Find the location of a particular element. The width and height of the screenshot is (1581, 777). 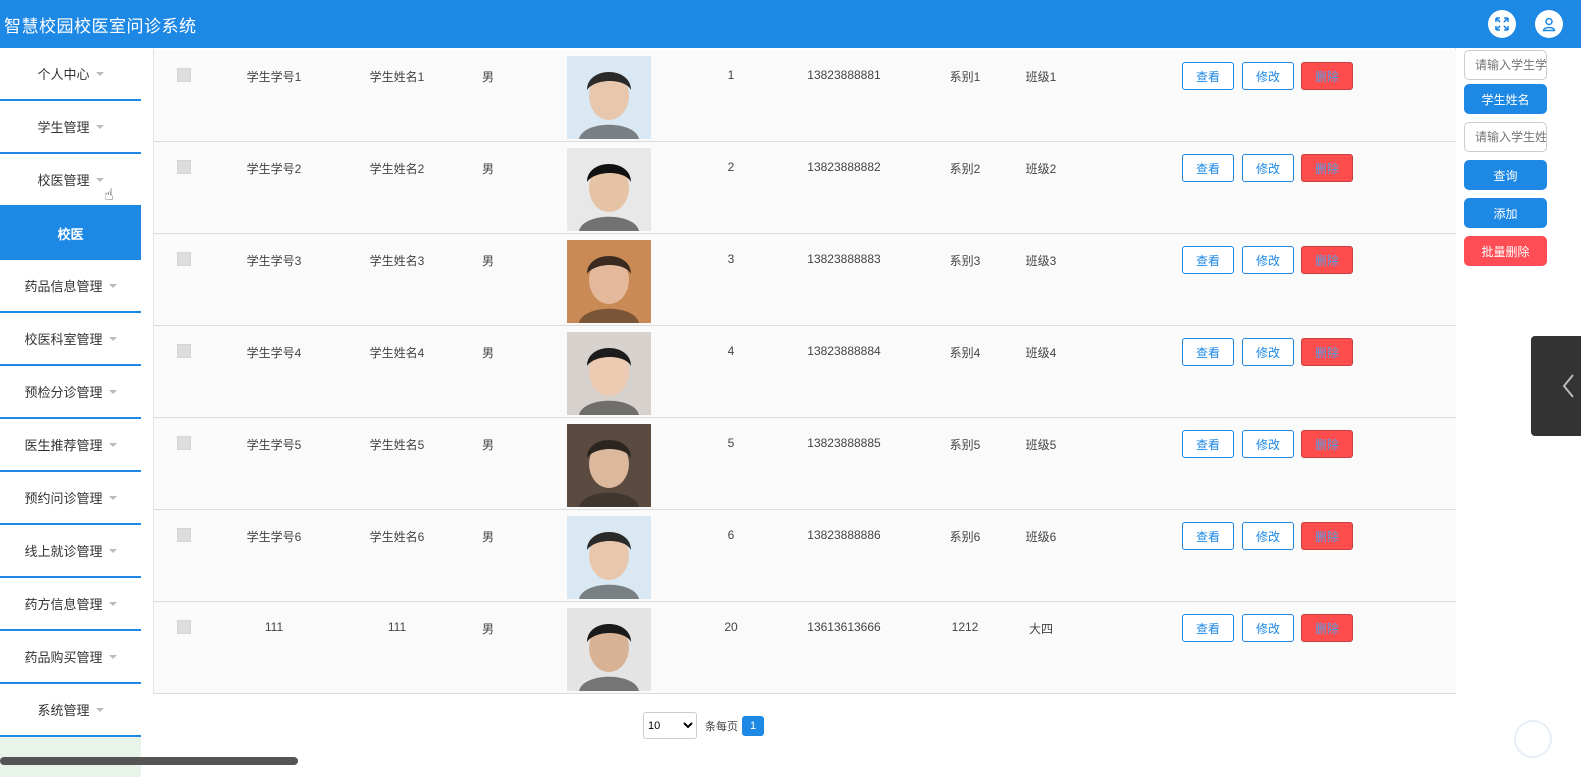

student-no-search-input is located at coordinates (1505, 65).